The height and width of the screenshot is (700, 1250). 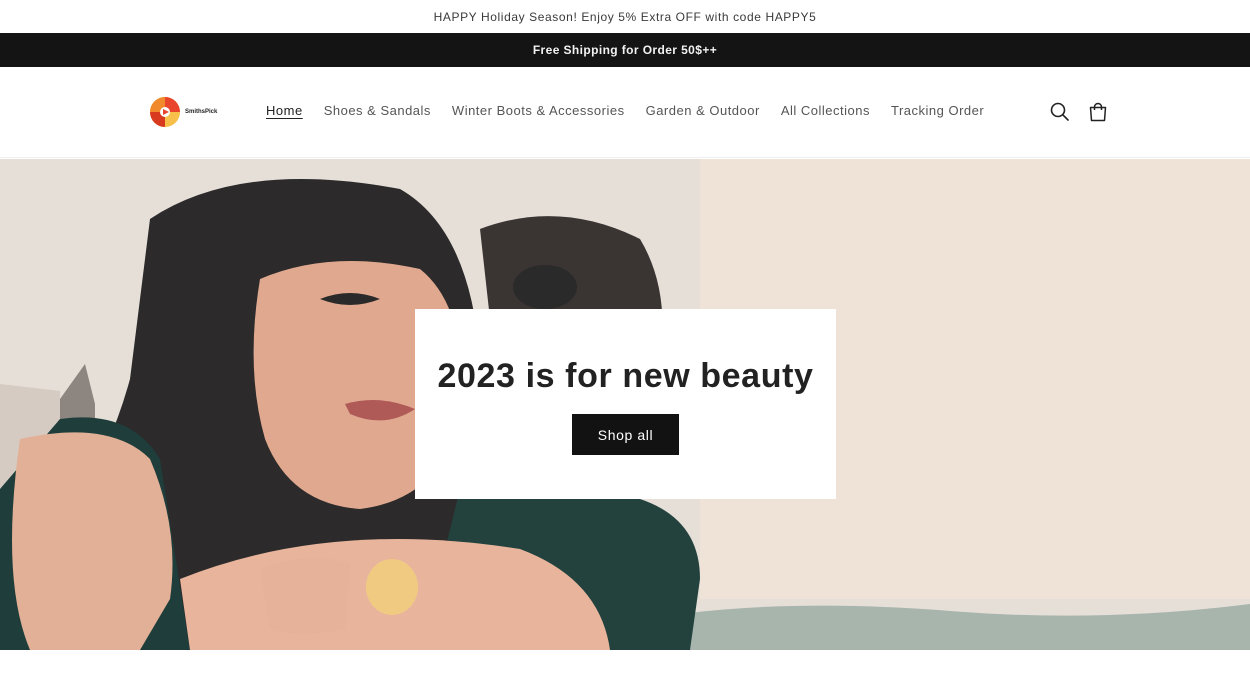 I want to click on search-icon, so click(x=1060, y=112).